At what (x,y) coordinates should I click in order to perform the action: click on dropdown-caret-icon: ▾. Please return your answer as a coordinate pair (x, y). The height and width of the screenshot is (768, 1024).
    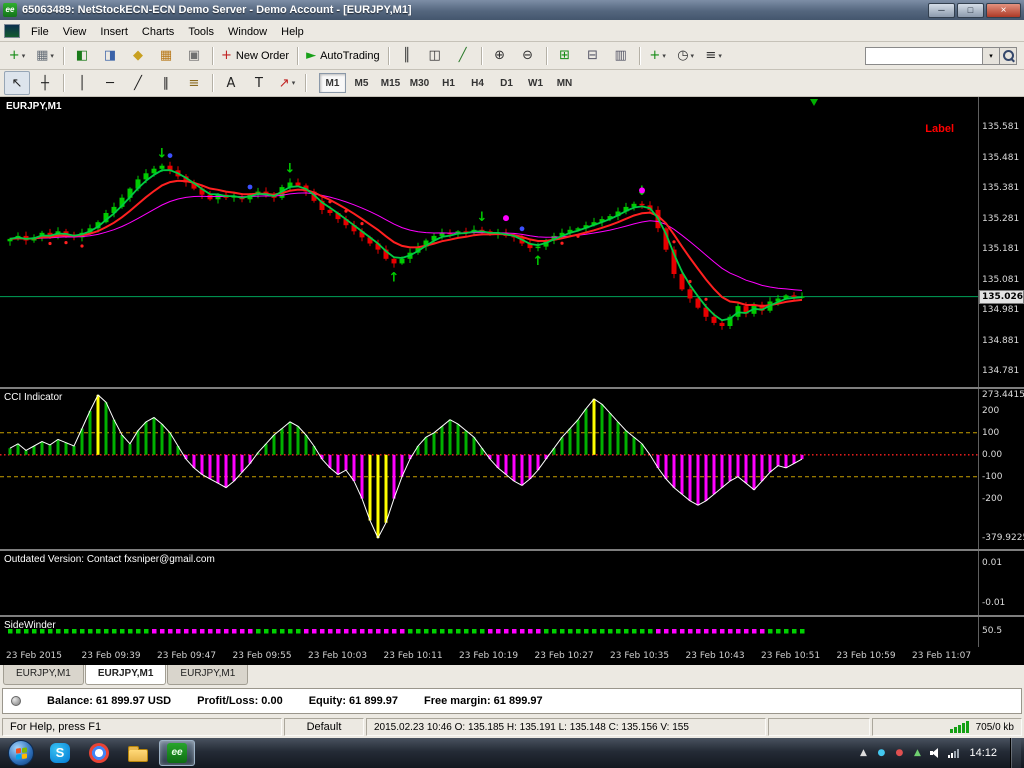
    Looking at the image, I should click on (692, 55).